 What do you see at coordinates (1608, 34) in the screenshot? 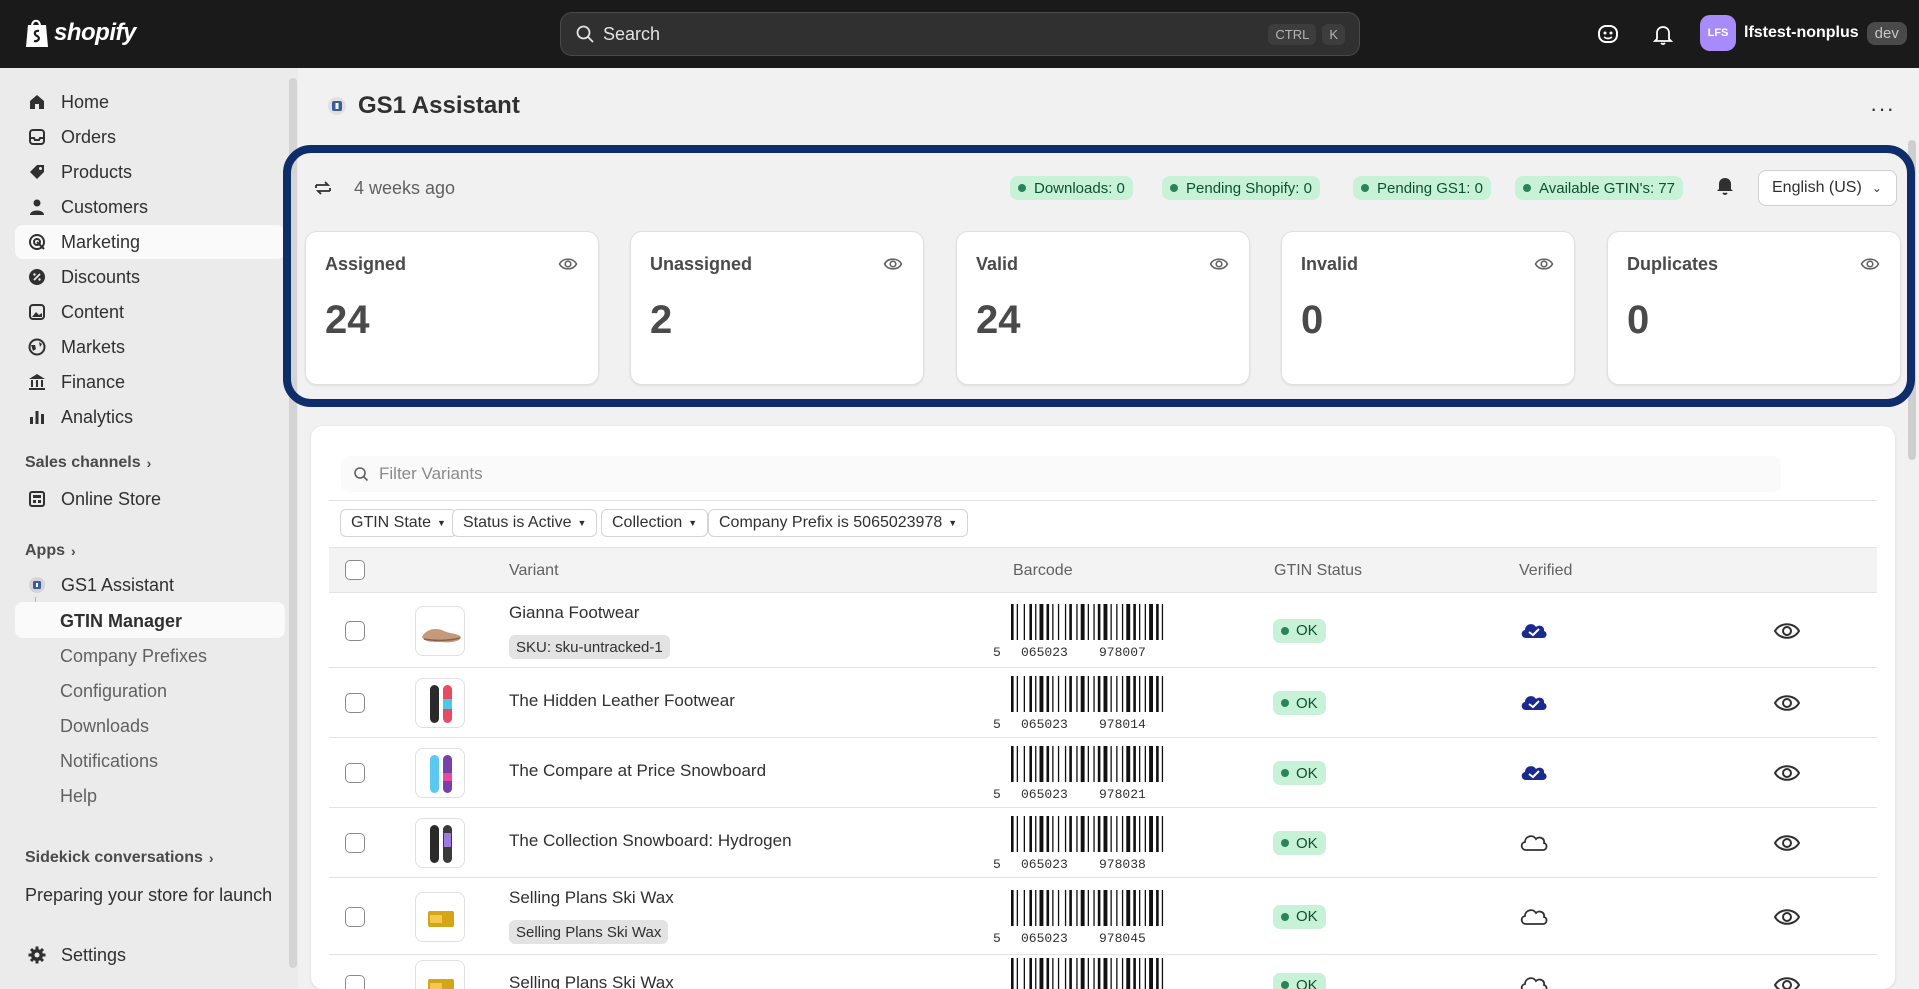
I see `sidekick-icon` at bounding box center [1608, 34].